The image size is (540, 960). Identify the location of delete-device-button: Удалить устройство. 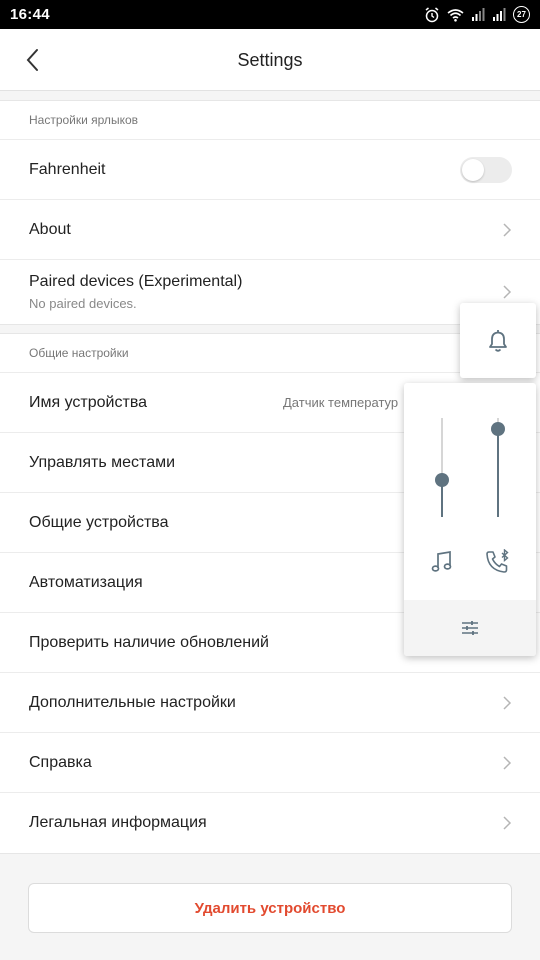
(270, 908).